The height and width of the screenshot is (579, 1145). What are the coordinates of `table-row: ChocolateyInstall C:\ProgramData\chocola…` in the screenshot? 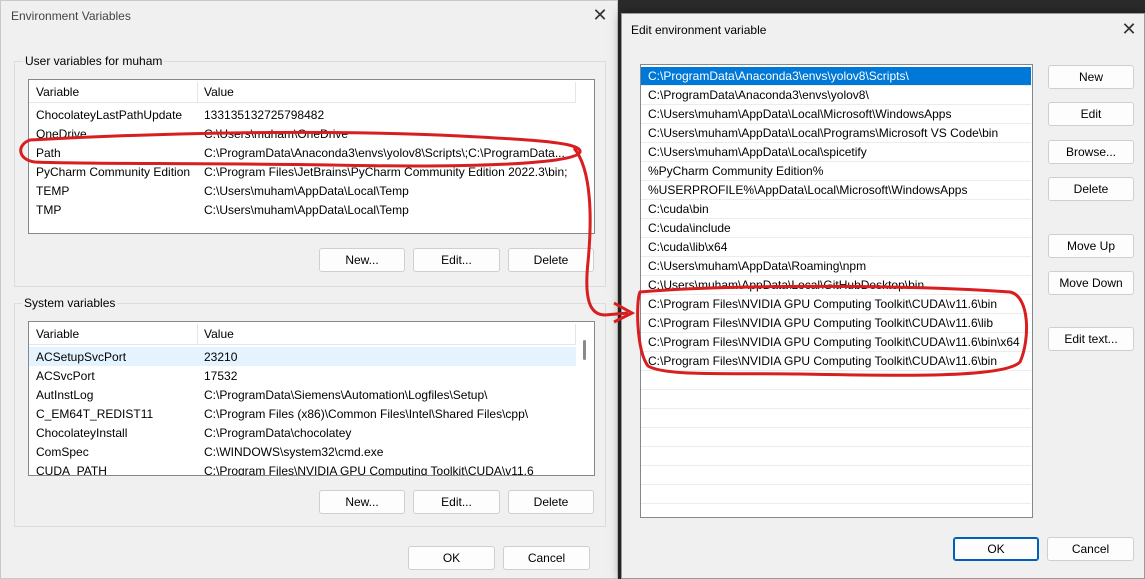 It's located at (302, 432).